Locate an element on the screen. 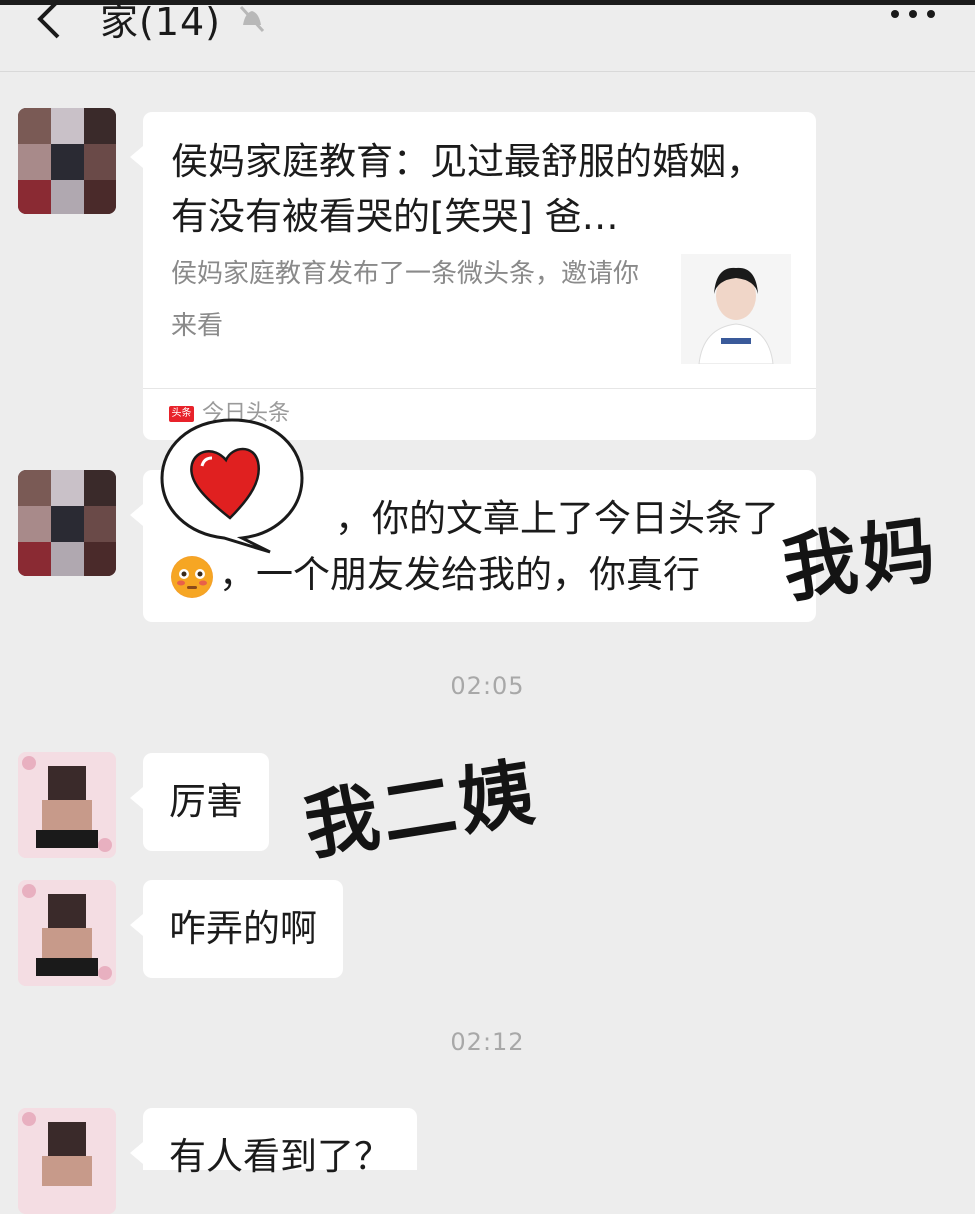 The width and height of the screenshot is (975, 1214). chat-title: 家(14) is located at coordinates (161, 22).